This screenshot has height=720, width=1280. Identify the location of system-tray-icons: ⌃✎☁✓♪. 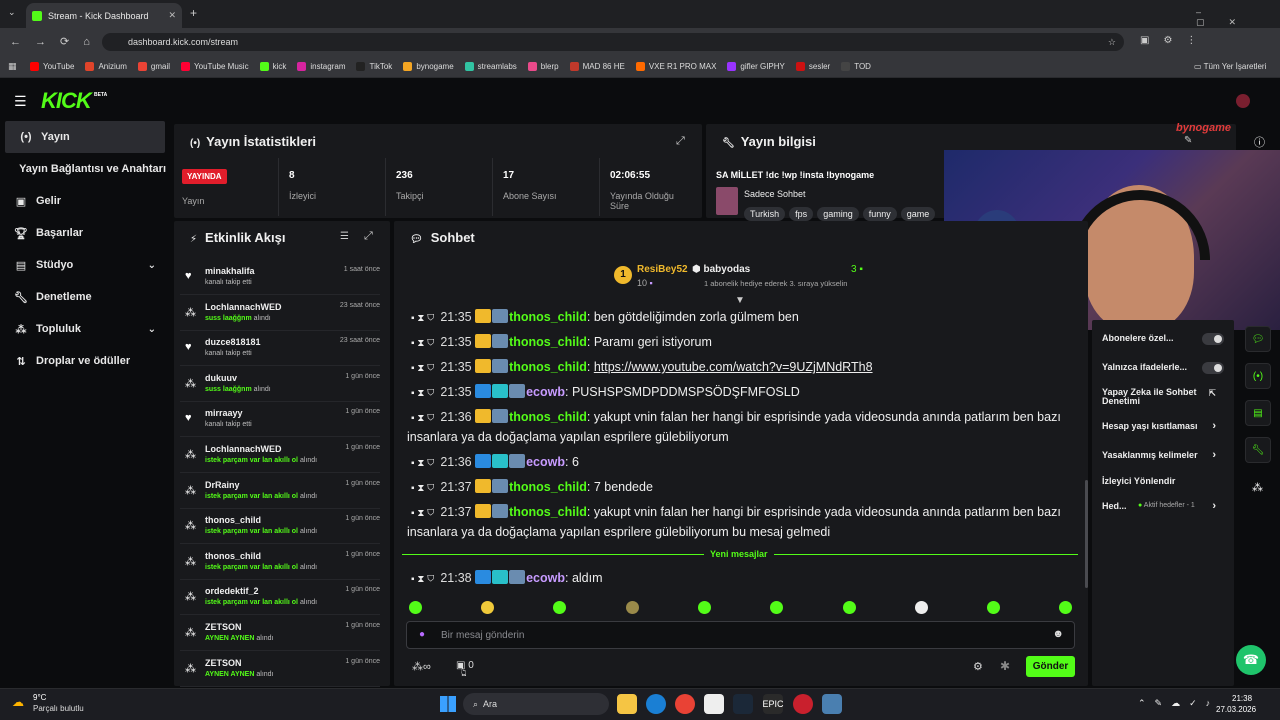
(1178, 703).